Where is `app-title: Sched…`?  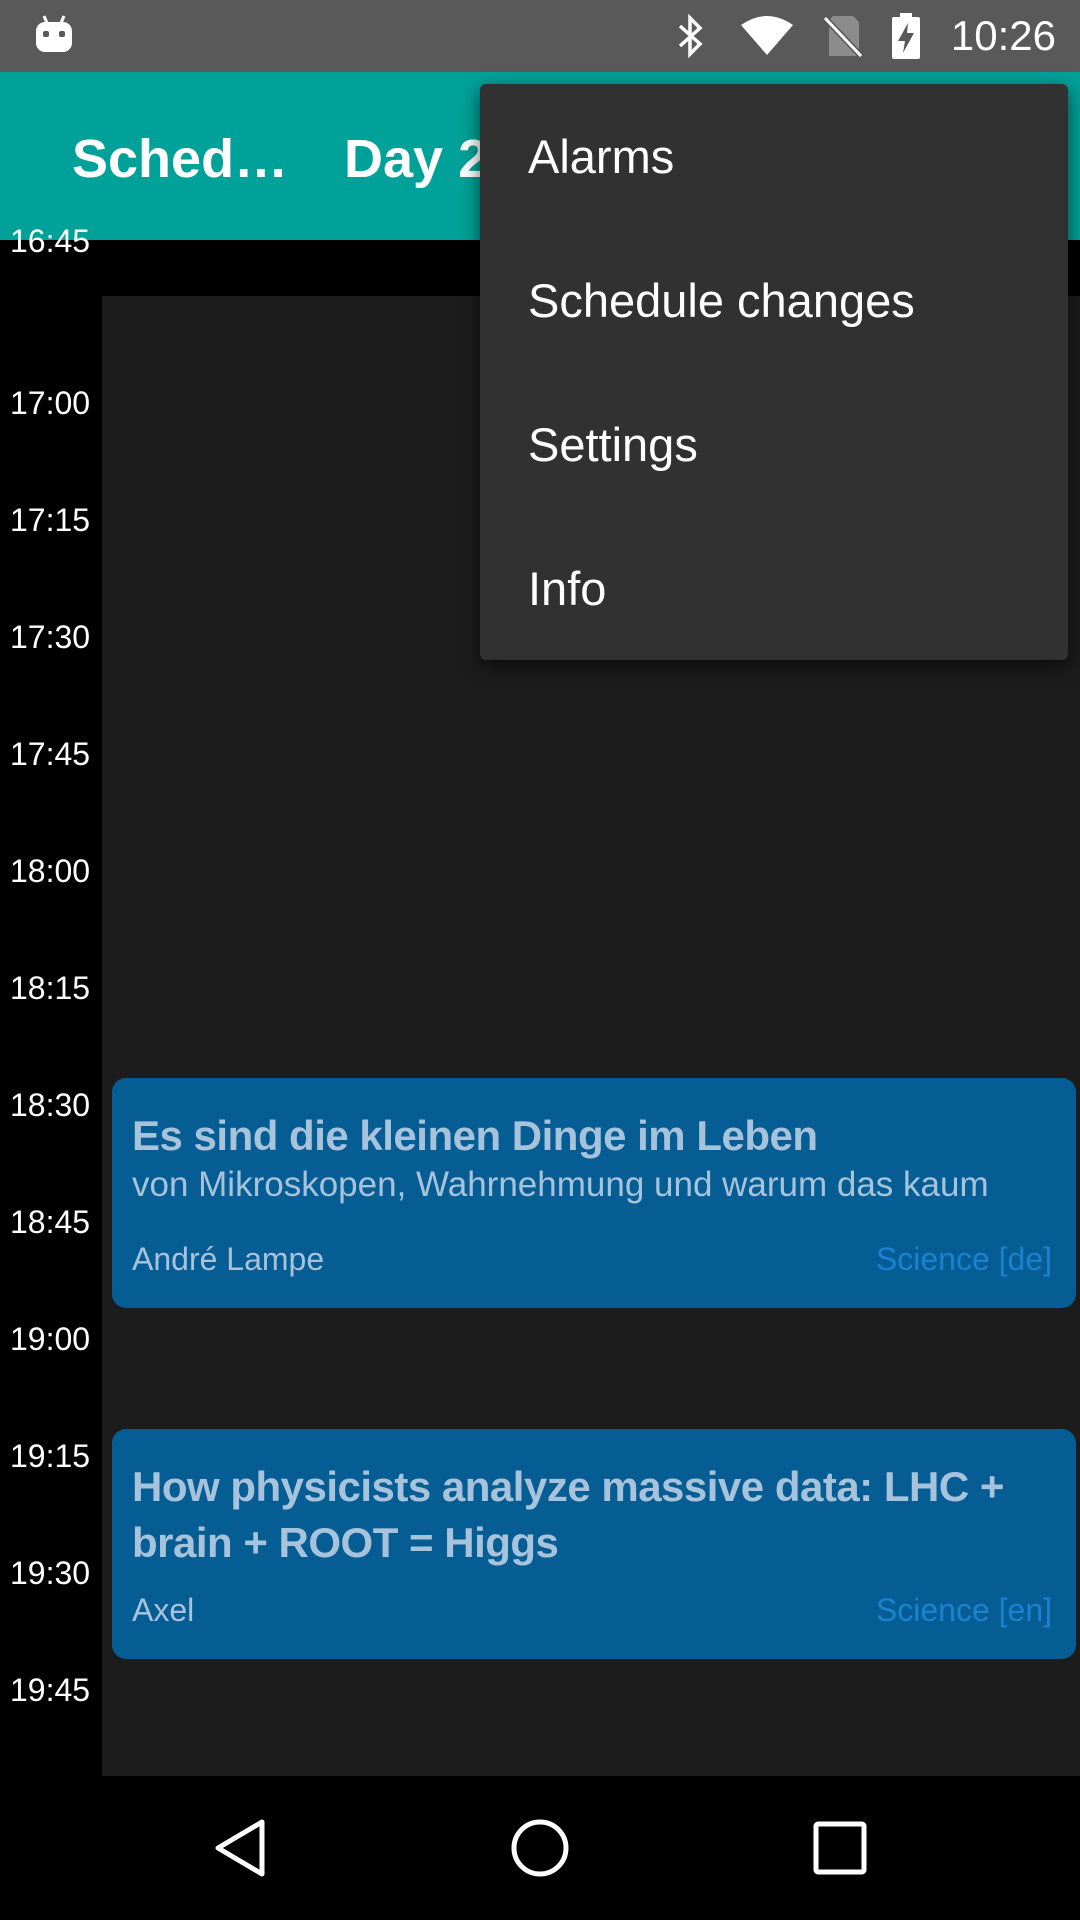 app-title: Sched… is located at coordinates (180, 159).